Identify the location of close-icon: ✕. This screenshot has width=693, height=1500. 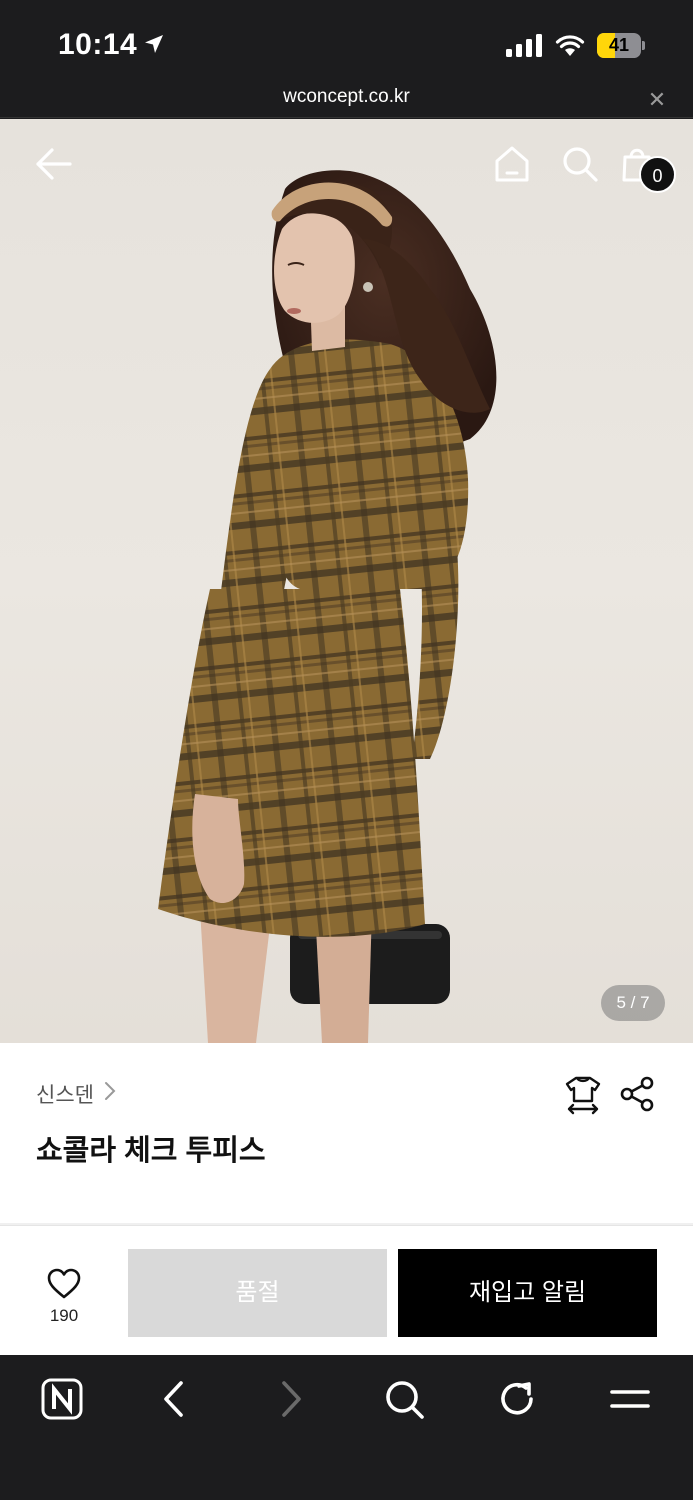
(657, 100).